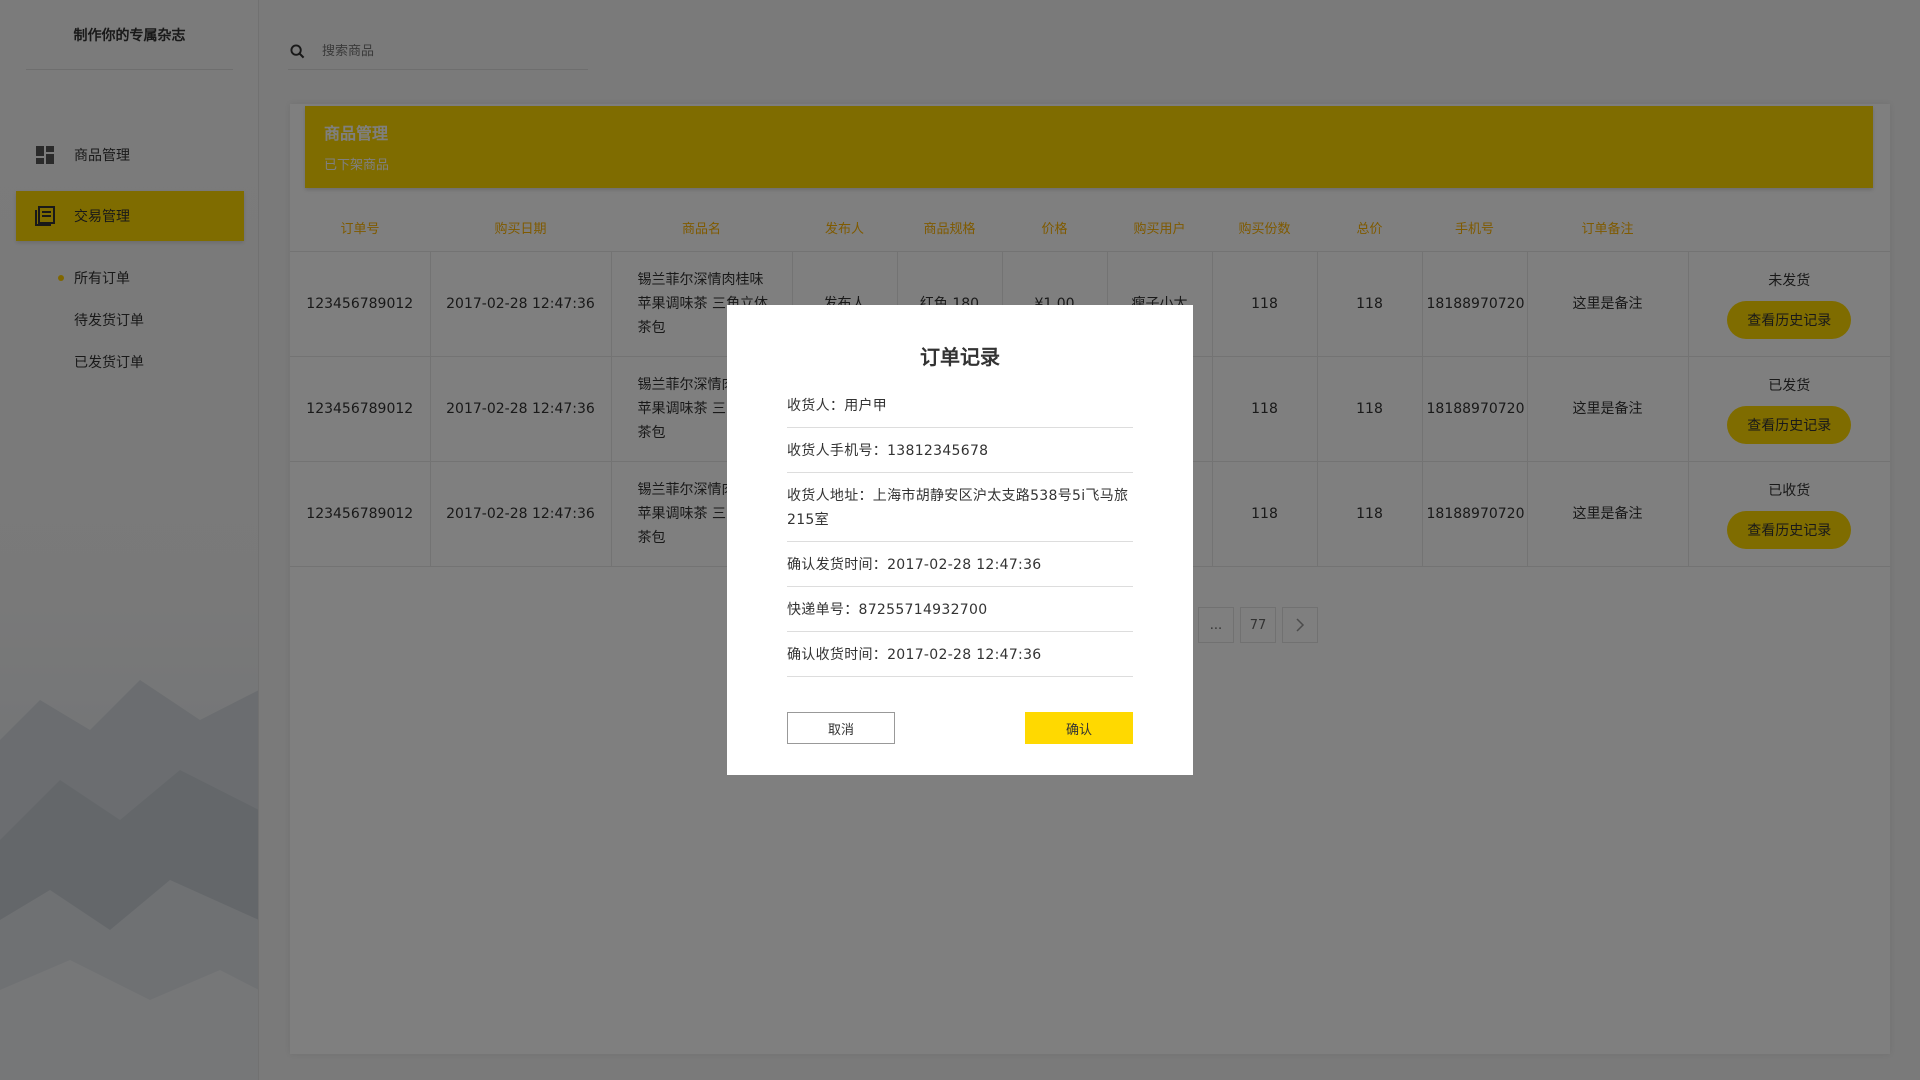 The width and height of the screenshot is (1920, 1080). What do you see at coordinates (960, 507) in the screenshot?
I see `receiver-address: 收货人地址：上海市胡静安区沪太支路538号5i飞马旅215室` at bounding box center [960, 507].